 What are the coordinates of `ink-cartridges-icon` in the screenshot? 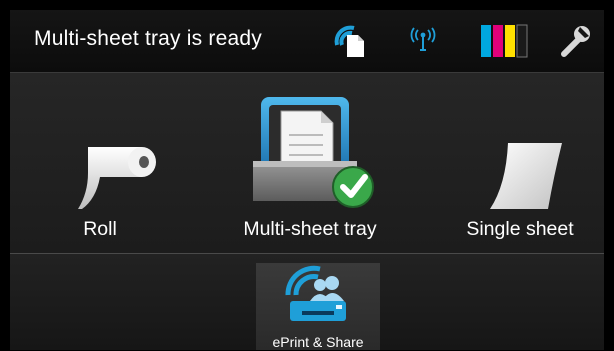 It's located at (504, 43).